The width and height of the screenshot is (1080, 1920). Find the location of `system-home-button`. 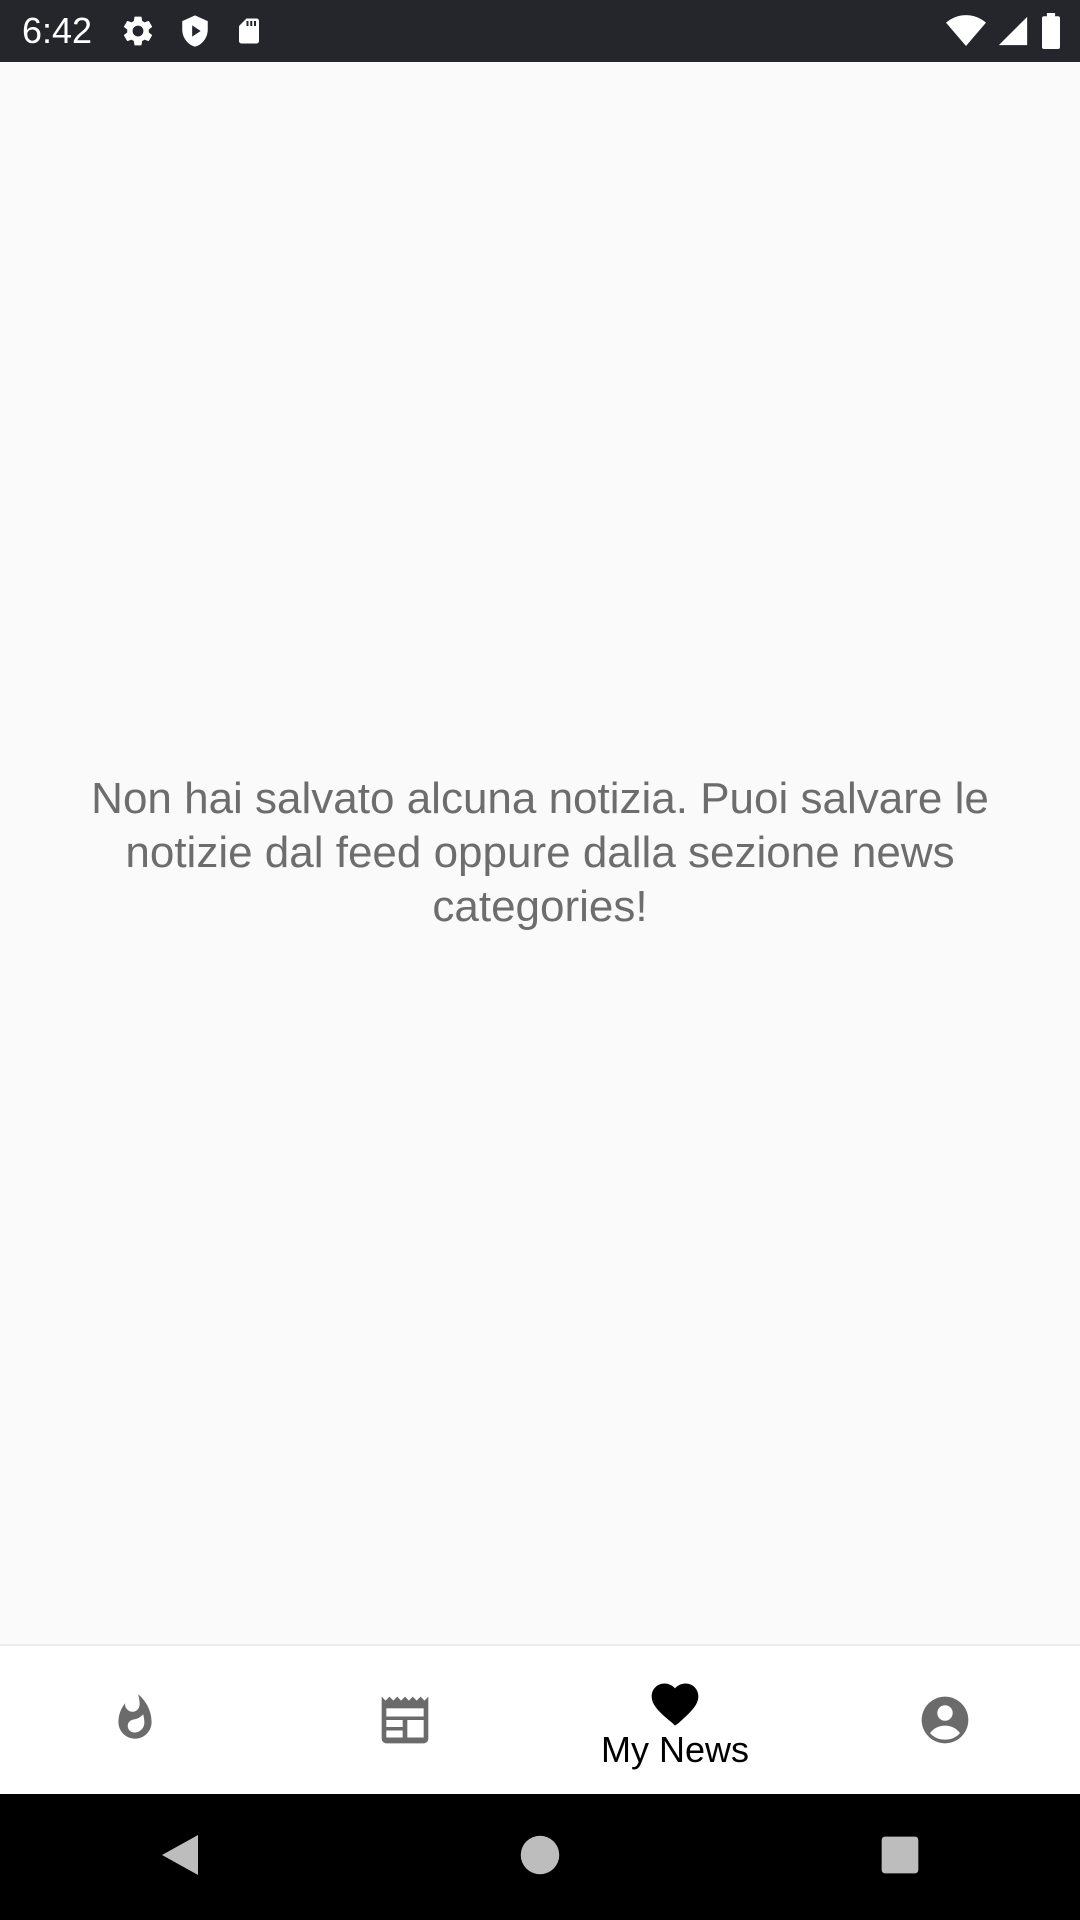

system-home-button is located at coordinates (540, 1857).